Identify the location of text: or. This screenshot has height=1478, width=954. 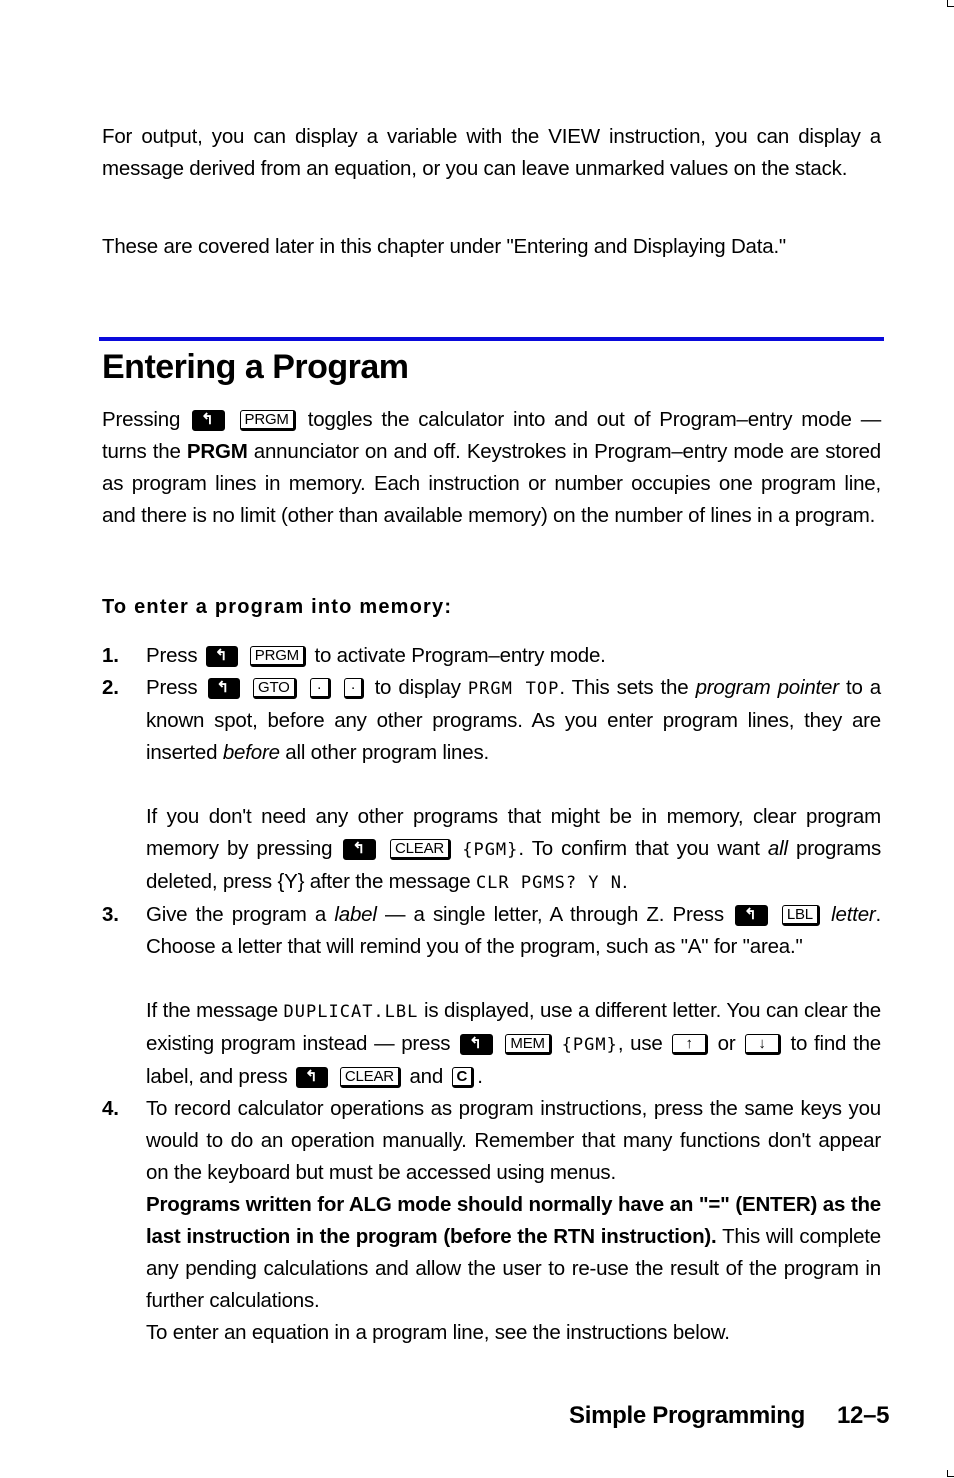
(726, 1043).